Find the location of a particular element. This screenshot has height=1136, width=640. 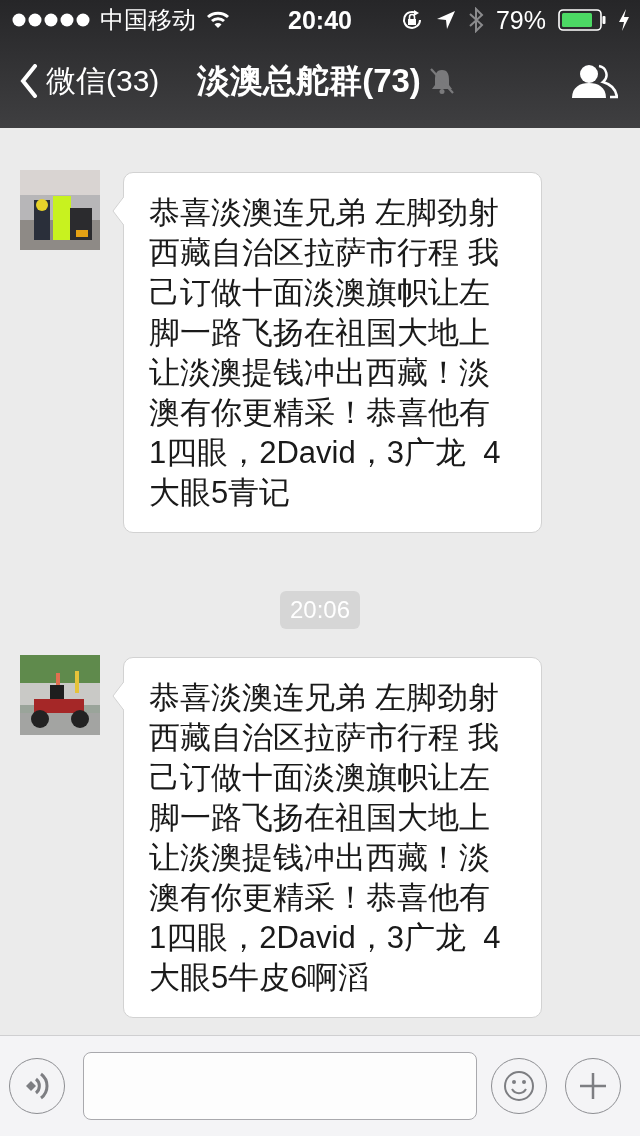

location-arrow-icon is located at coordinates (445, 20).